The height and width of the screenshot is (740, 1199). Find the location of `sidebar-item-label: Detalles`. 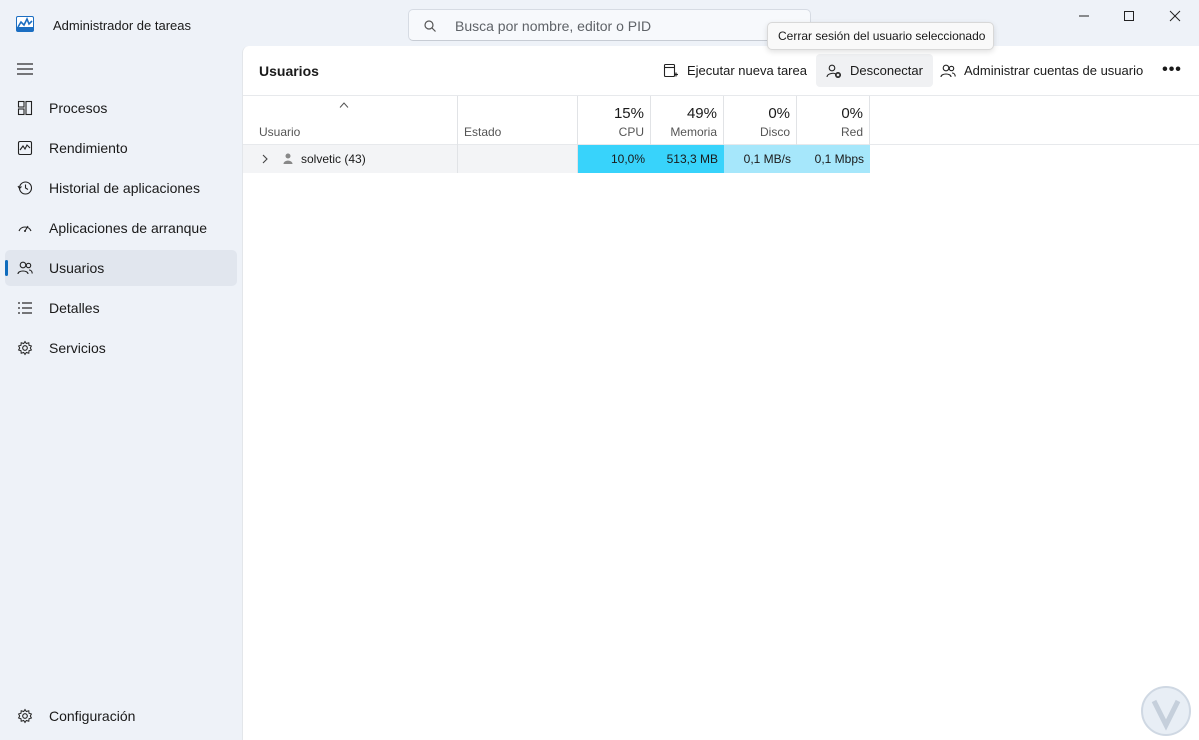

sidebar-item-label: Detalles is located at coordinates (74, 308).